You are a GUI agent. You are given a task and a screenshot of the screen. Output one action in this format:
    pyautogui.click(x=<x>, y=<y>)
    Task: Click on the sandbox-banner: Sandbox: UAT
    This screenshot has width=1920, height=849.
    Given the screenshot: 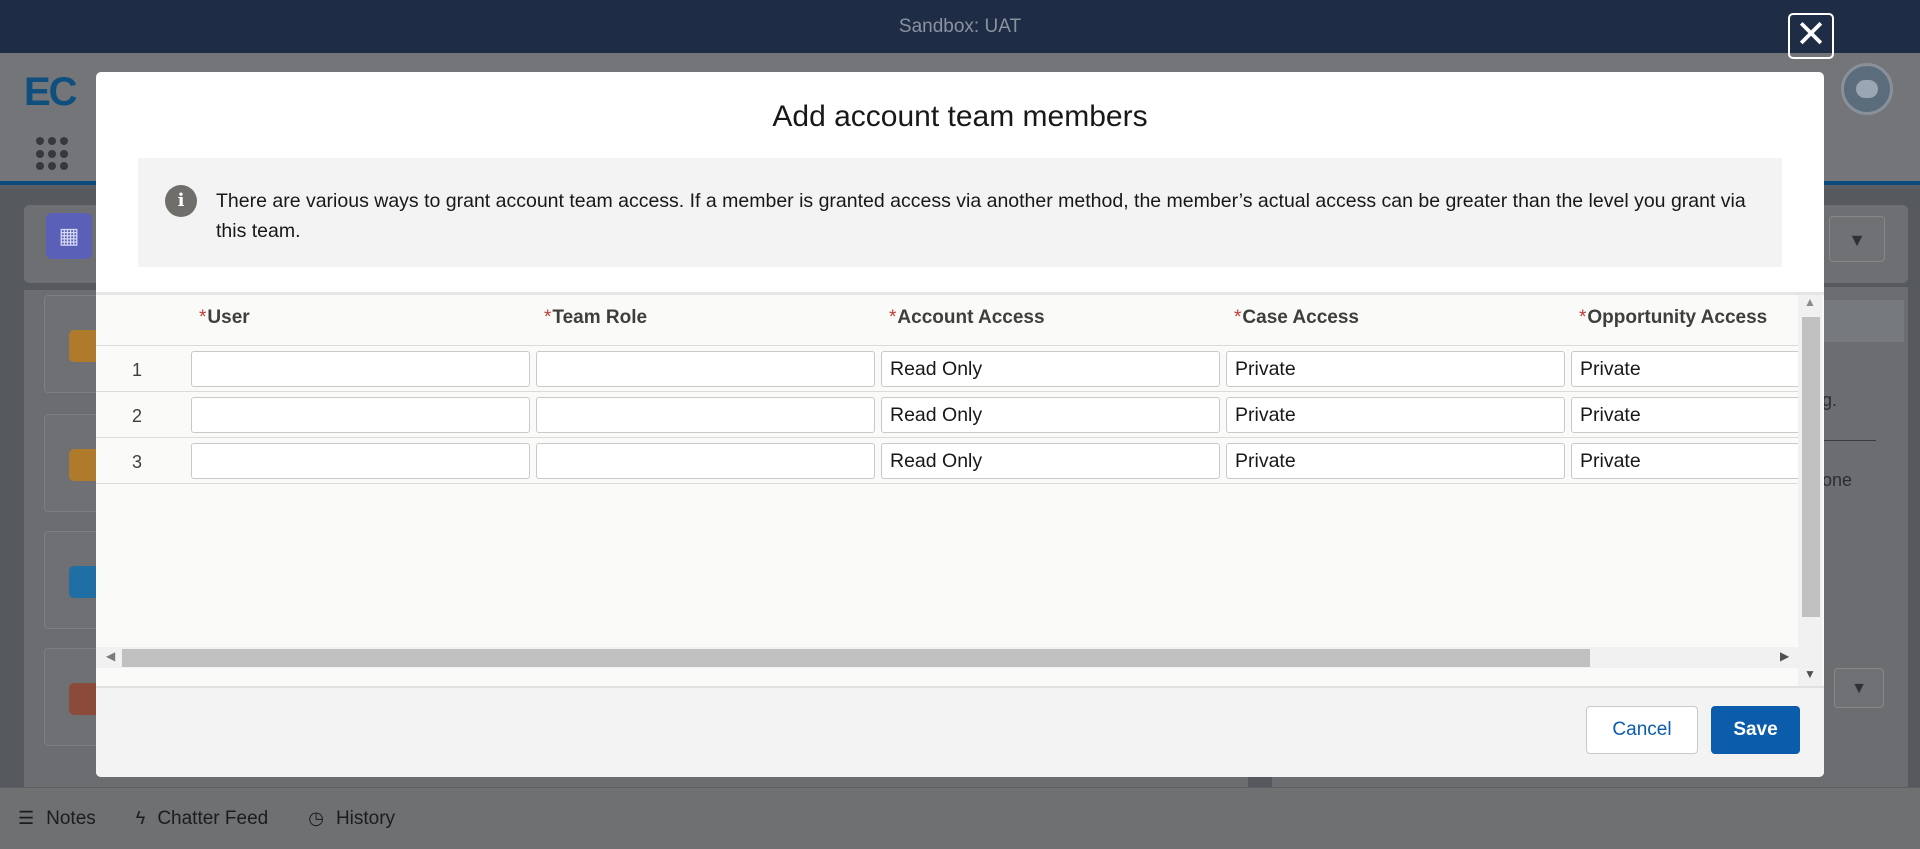 What is the action you would take?
    pyautogui.click(x=960, y=26)
    